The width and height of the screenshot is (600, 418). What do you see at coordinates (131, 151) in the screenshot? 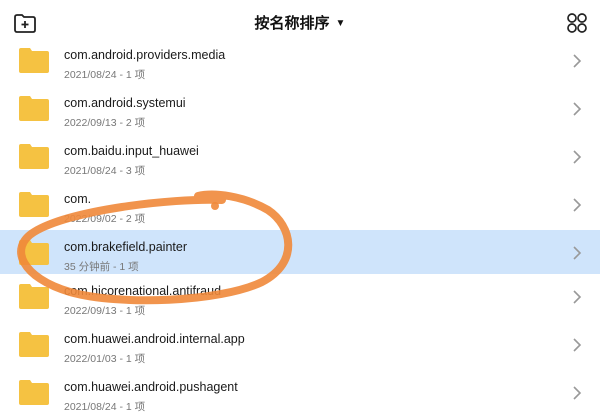
I see `item-name: com.baidu.input_huawei` at bounding box center [131, 151].